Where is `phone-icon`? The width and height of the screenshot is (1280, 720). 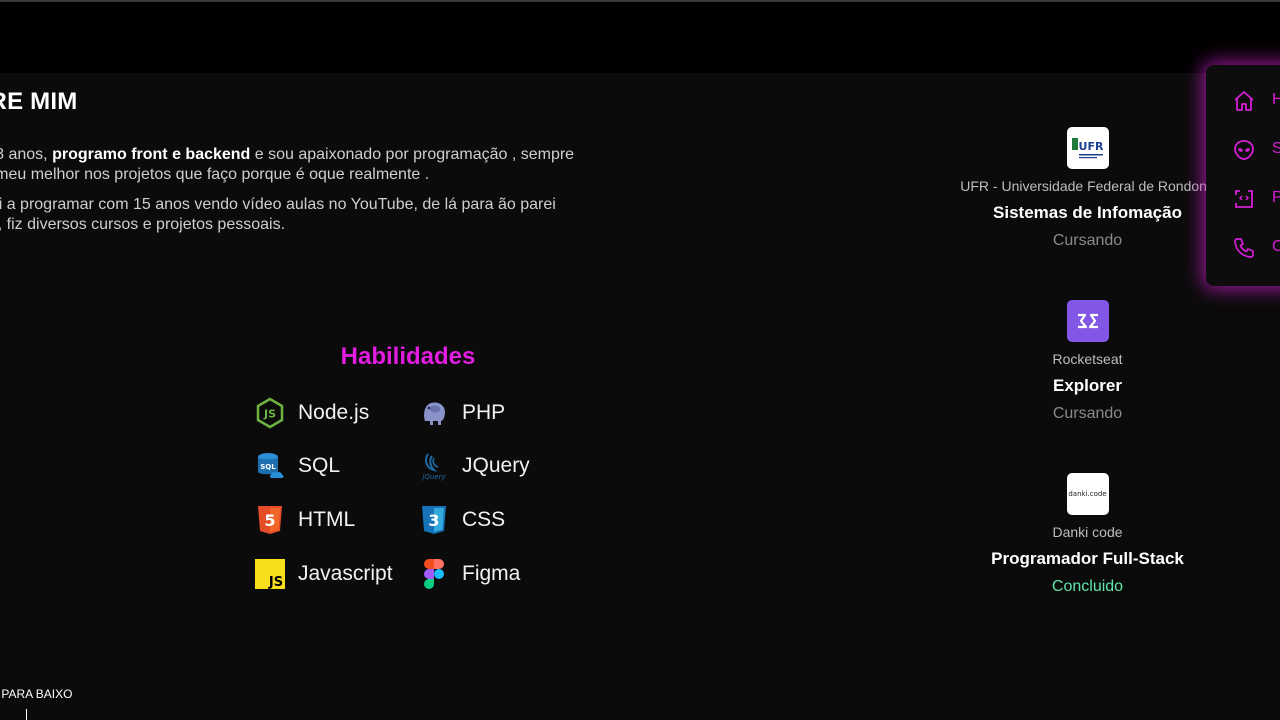 phone-icon is located at coordinates (1244, 248).